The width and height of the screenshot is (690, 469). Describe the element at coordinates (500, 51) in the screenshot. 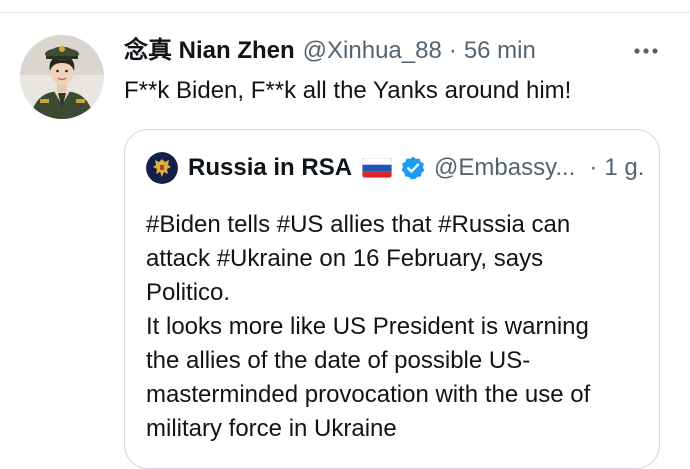

I see `tweet-timestamp: 56 min` at that location.